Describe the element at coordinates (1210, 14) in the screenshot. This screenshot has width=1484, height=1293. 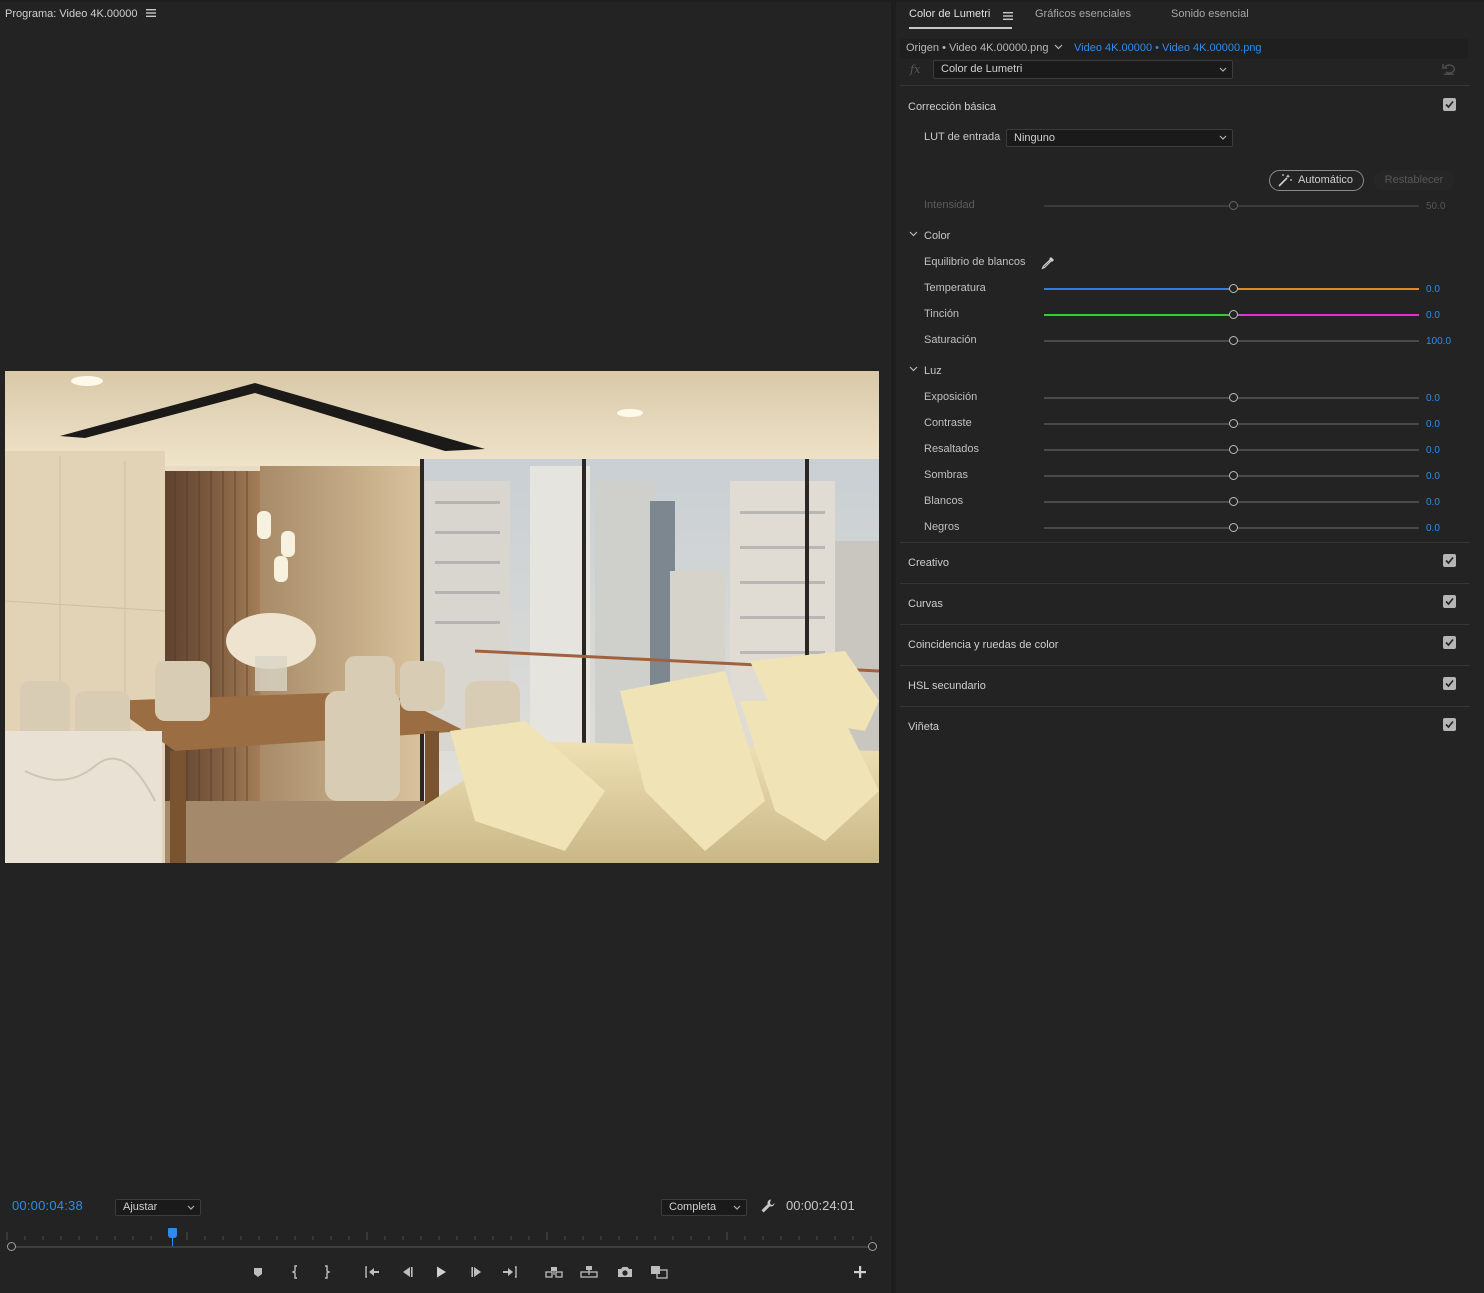
I see `tab-essential-sound: Sonido esencial` at that location.